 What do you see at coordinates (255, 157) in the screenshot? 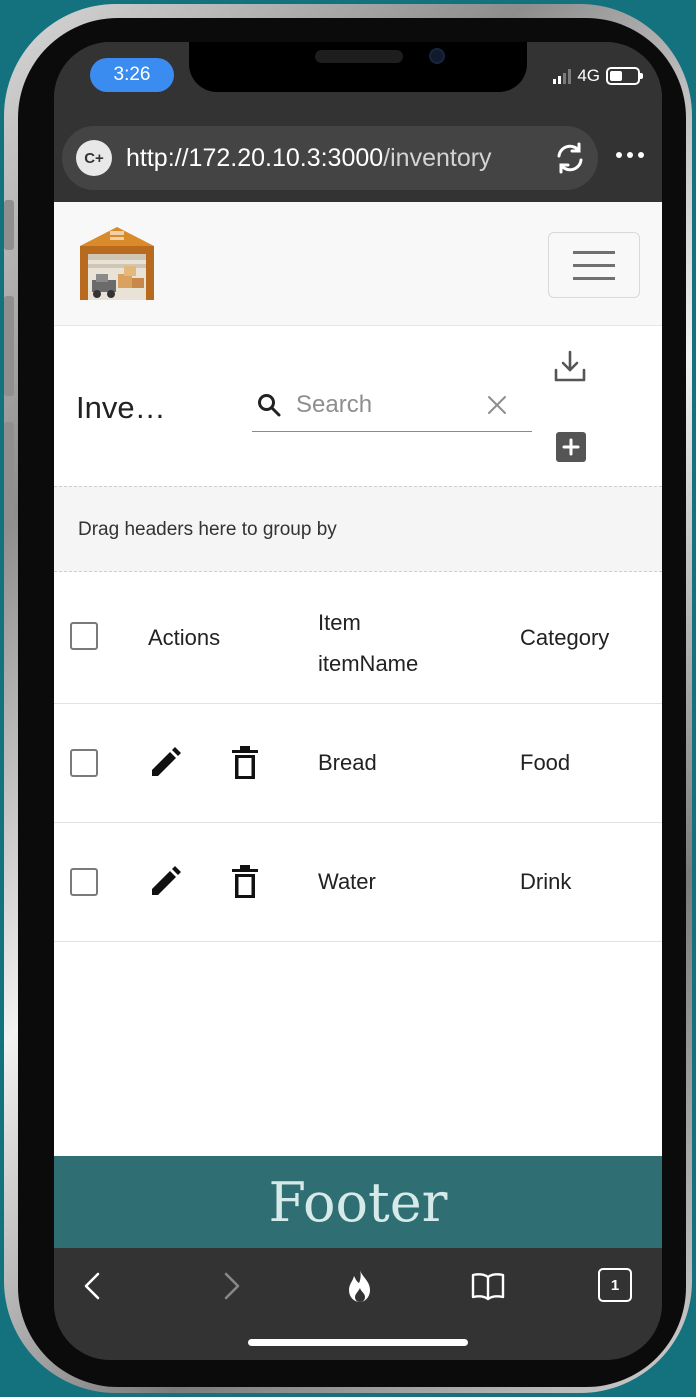
I see `url-host: http://172.20.10.3:3000` at bounding box center [255, 157].